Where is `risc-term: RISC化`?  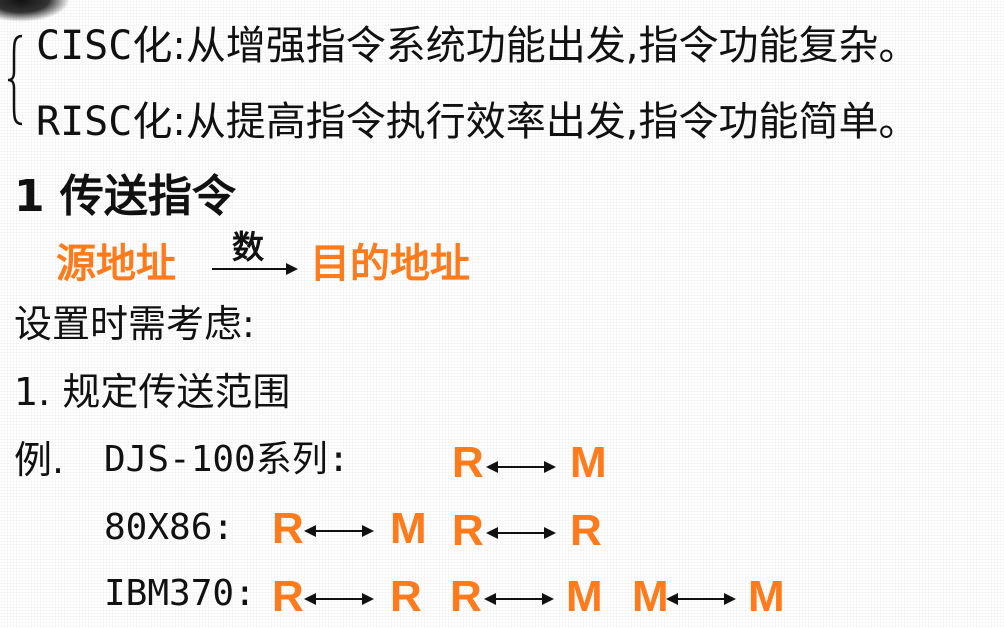
risc-term: RISC化 is located at coordinates (104, 122).